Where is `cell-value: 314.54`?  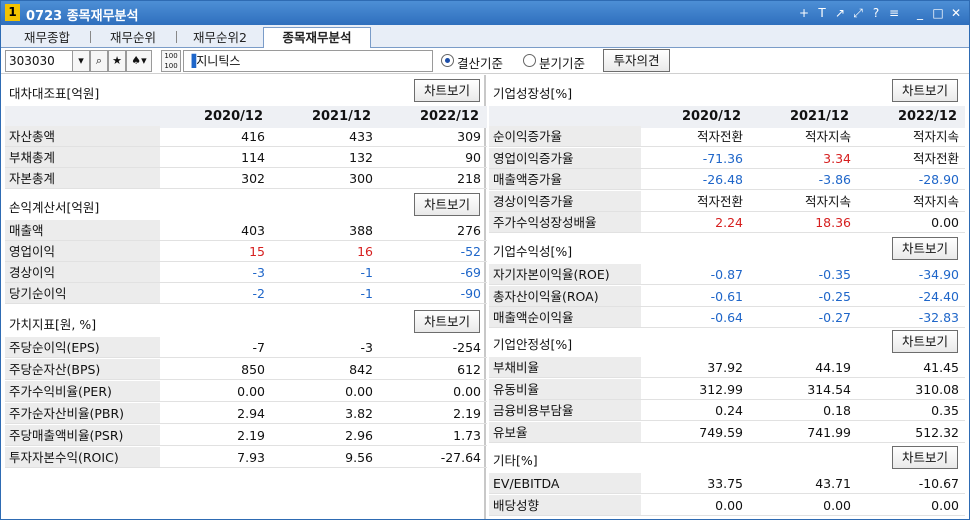 cell-value: 314.54 is located at coordinates (829, 389).